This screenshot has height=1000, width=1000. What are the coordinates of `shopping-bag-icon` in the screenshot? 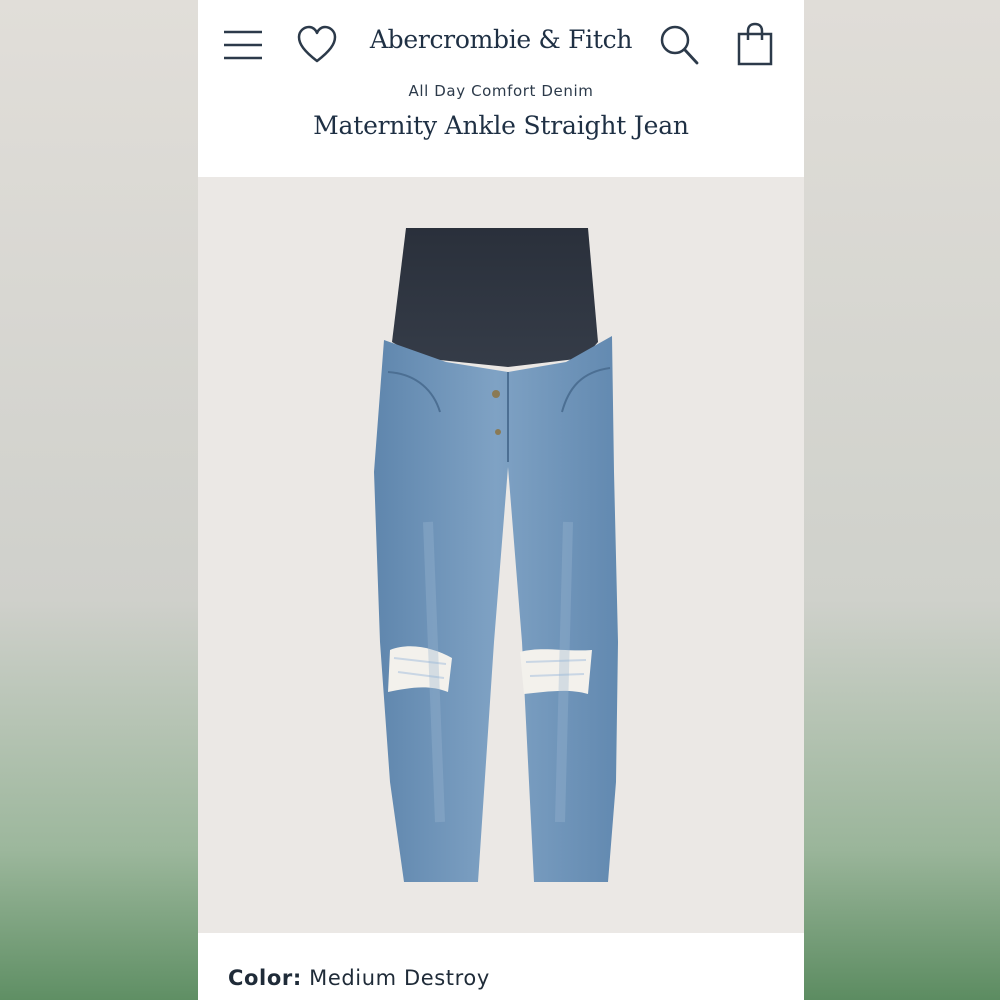 It's located at (755, 44).